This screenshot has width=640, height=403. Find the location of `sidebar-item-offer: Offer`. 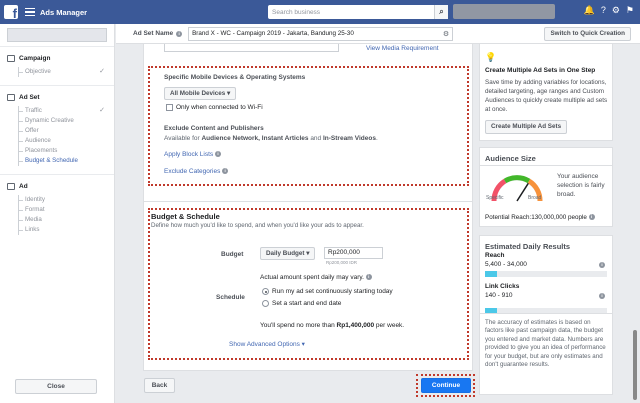

sidebar-item-offer: Offer is located at coordinates (60, 131).